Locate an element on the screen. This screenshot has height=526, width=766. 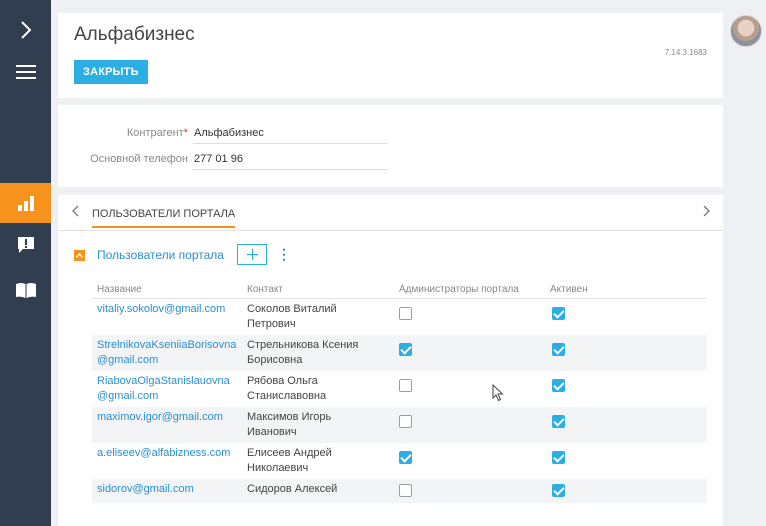
hamburger-menu-icon is located at coordinates (25, 72).